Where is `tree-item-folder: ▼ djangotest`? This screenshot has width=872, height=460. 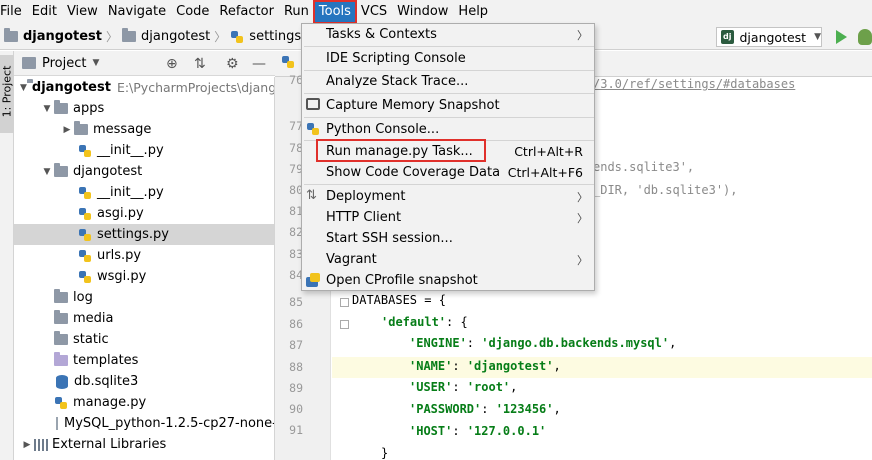 tree-item-folder: ▼ djangotest is located at coordinates (144, 171).